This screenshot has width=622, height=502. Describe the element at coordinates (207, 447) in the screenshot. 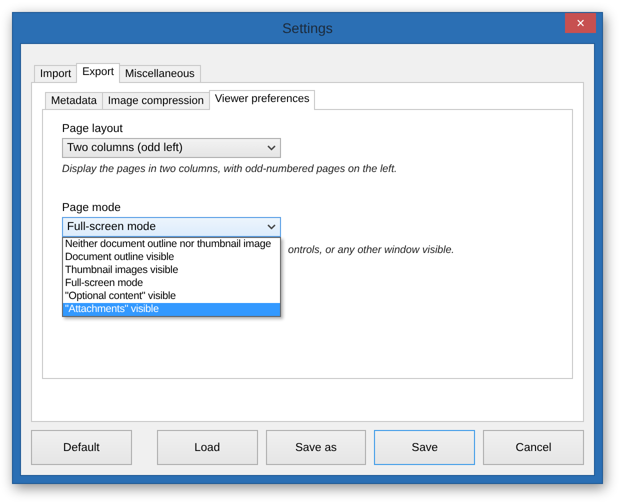

I see `dialog-button: Load` at that location.